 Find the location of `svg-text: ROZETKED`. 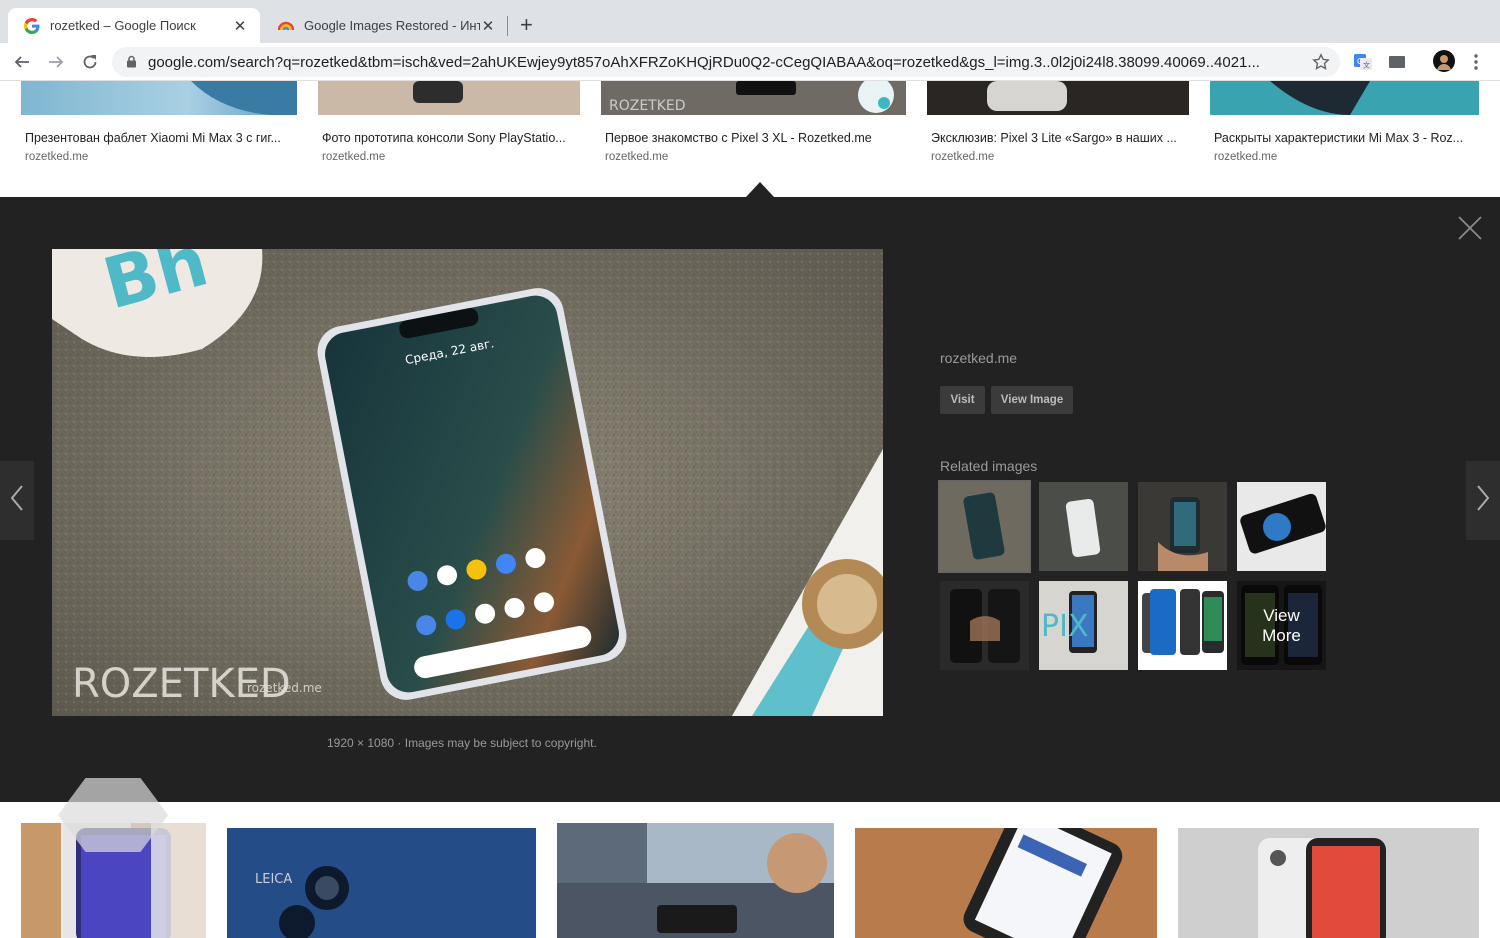

svg-text: ROZETKED is located at coordinates (647, 106).